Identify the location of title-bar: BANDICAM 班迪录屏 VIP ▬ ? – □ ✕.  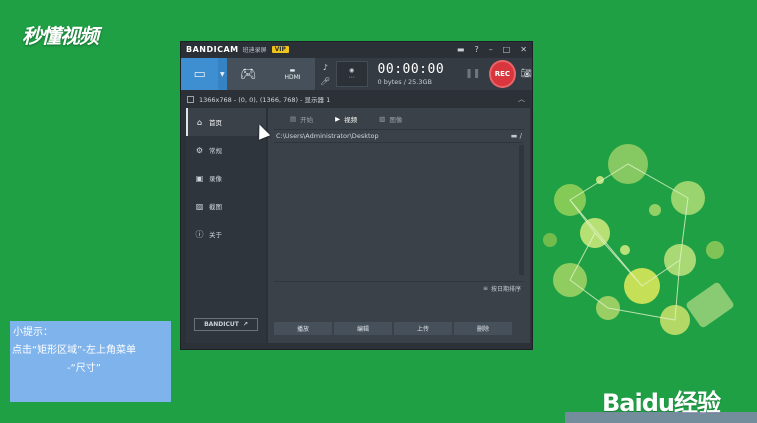
(356, 49).